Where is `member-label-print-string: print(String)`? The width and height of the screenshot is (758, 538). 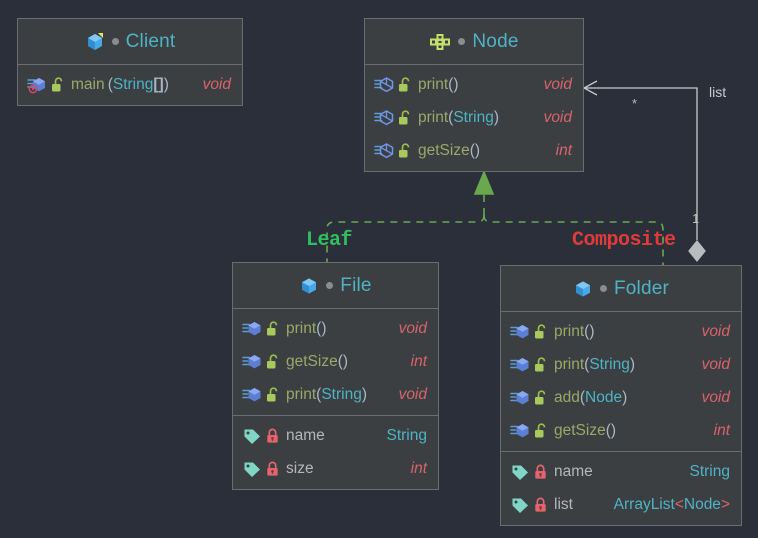 member-label-print-string: print(String) is located at coordinates (458, 117).